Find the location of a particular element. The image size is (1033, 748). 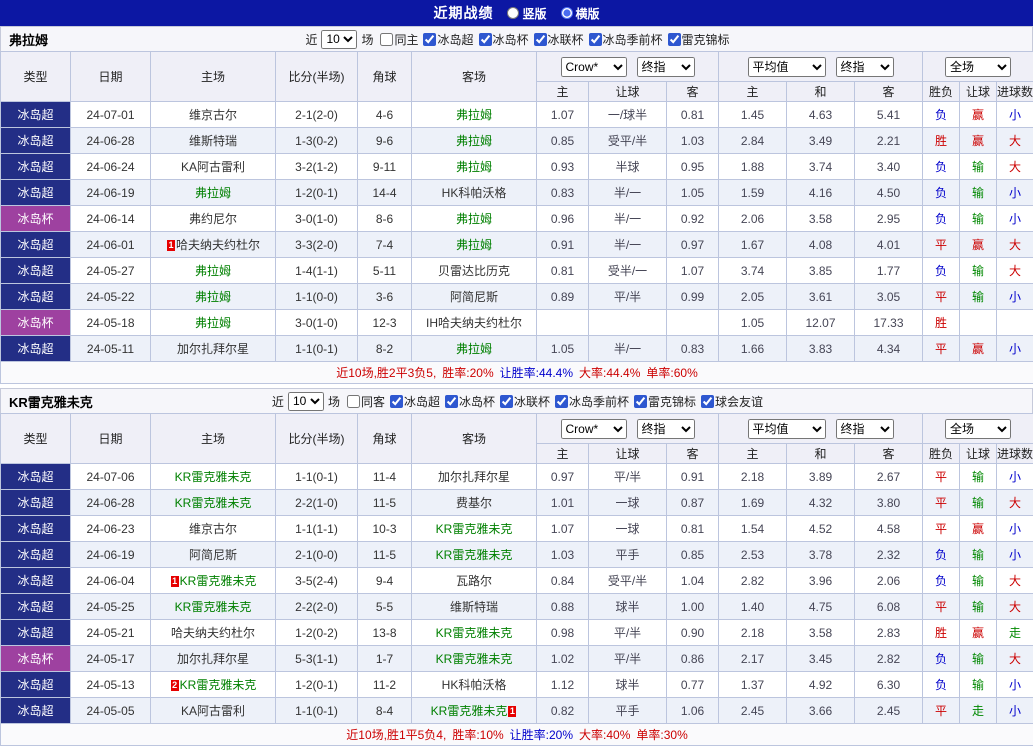

asian-handicap: 平手 is located at coordinates (627, 710).